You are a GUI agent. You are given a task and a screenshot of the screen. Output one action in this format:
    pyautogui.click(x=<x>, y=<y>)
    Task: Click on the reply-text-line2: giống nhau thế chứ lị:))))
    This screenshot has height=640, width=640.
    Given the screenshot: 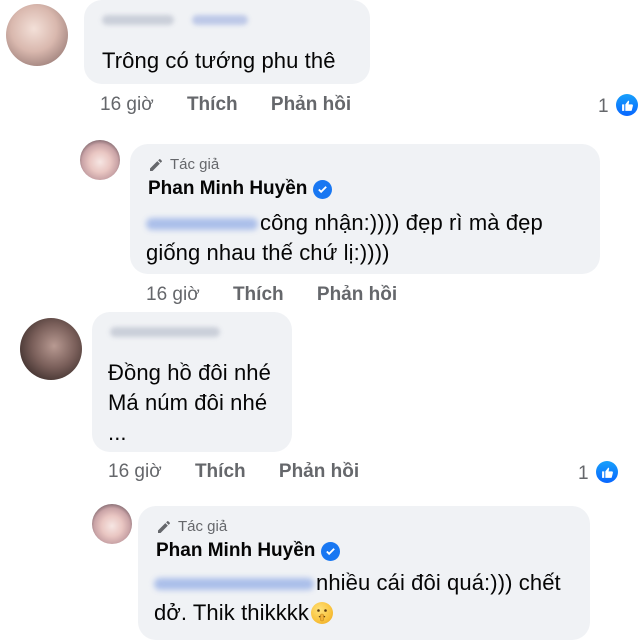 What is the action you would take?
    pyautogui.click(x=268, y=252)
    